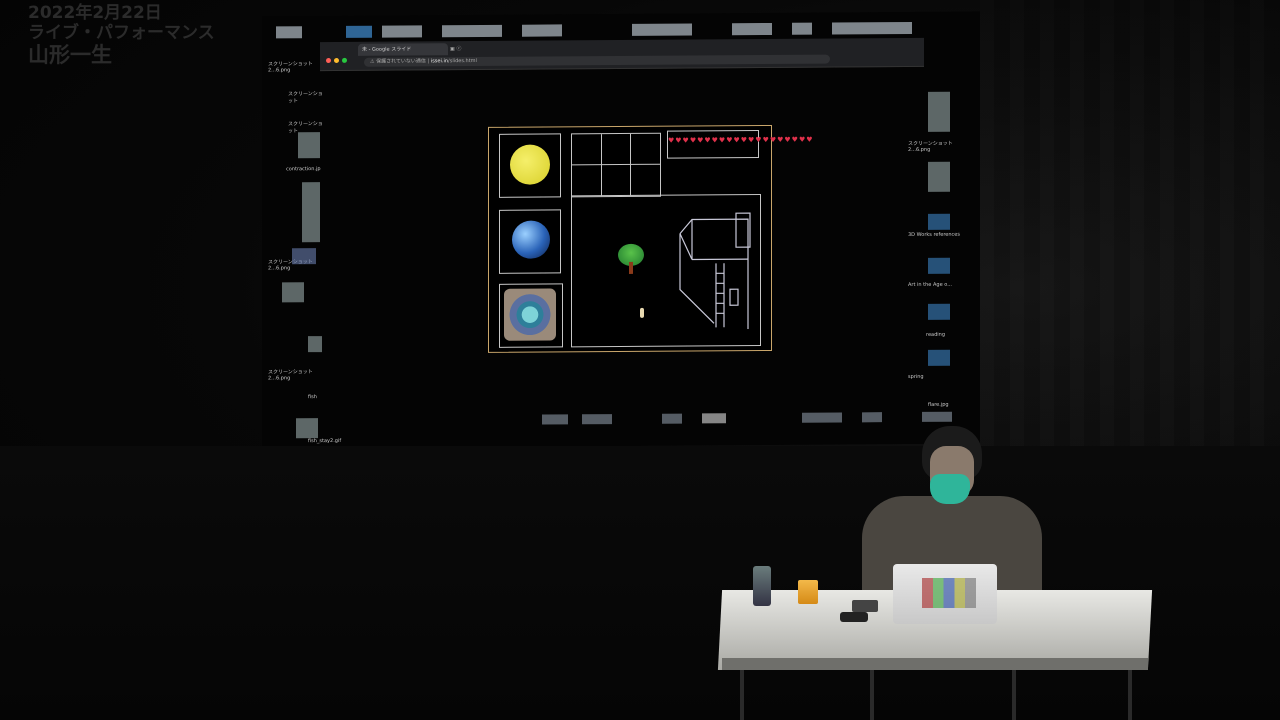 The image size is (1280, 720). What do you see at coordinates (938, 405) in the screenshot?
I see `desktop-file: flare.jpg` at bounding box center [938, 405].